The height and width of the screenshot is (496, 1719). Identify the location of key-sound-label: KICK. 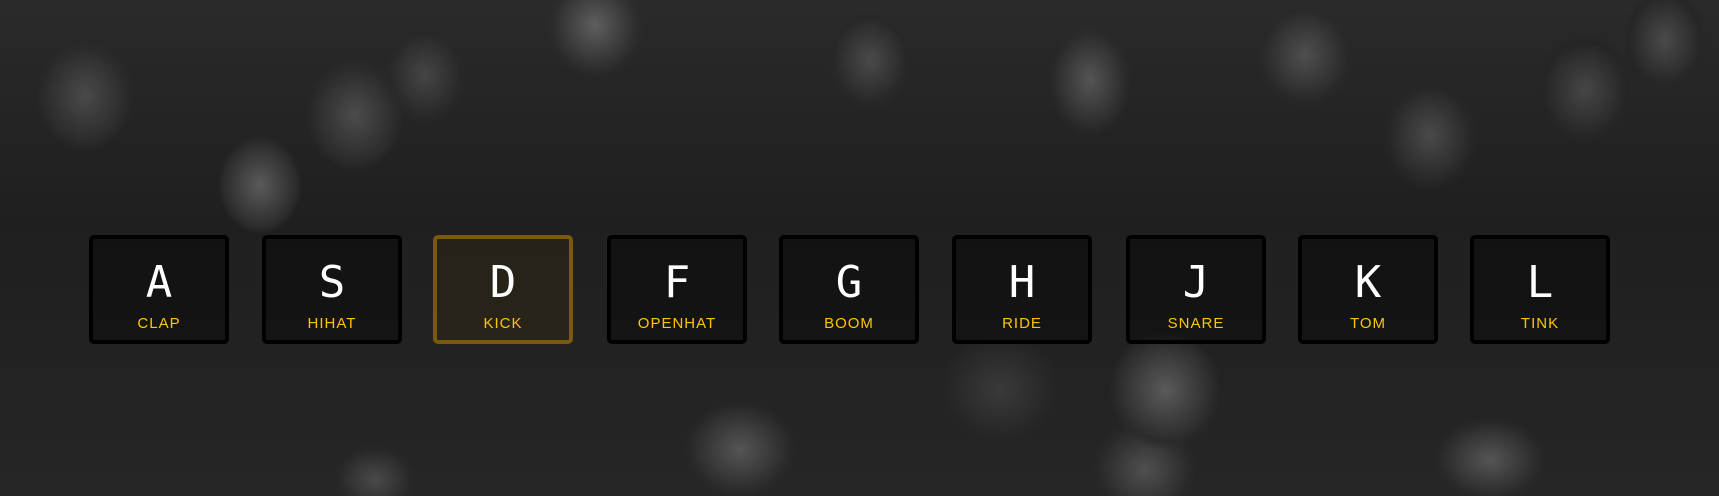
(503, 323).